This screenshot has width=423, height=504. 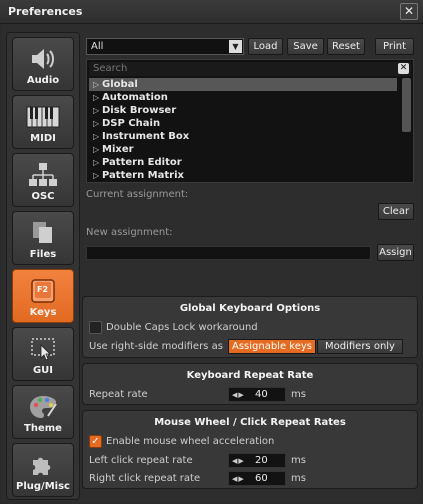 What do you see at coordinates (145, 478) in the screenshot?
I see `right-click-repeat-label: Right click repeat rate` at bounding box center [145, 478].